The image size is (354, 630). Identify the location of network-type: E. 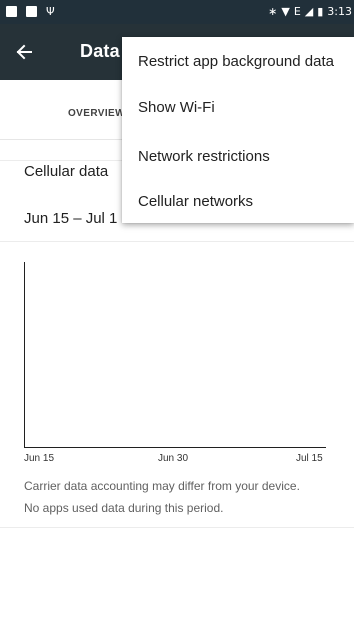
(297, 11).